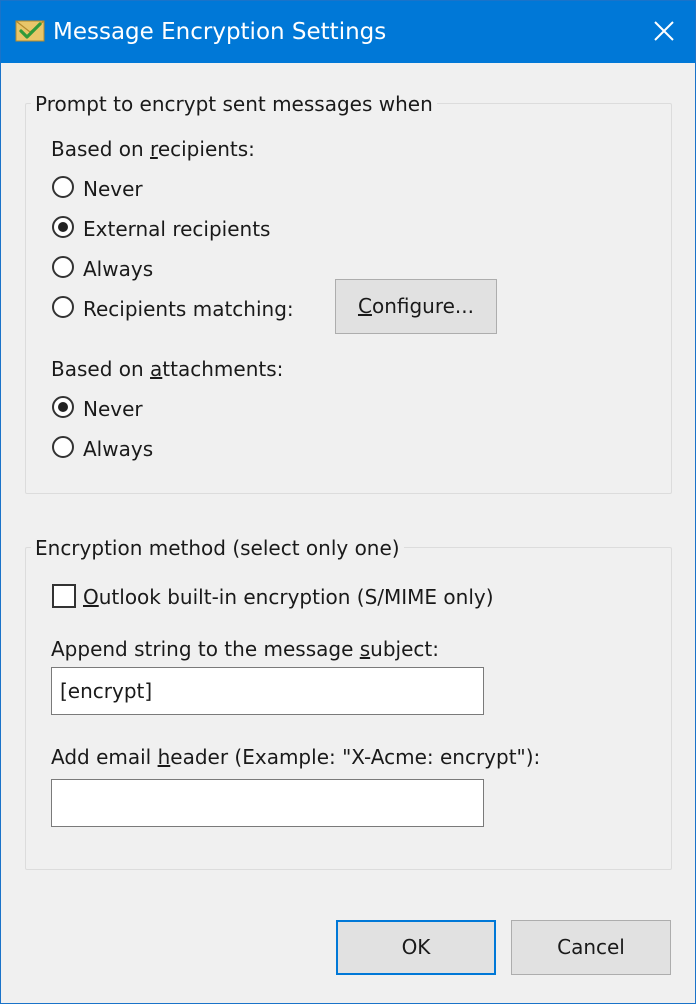 The width and height of the screenshot is (696, 1004). Describe the element at coordinates (30, 31) in the screenshot. I see `envelope-check-icon` at that location.